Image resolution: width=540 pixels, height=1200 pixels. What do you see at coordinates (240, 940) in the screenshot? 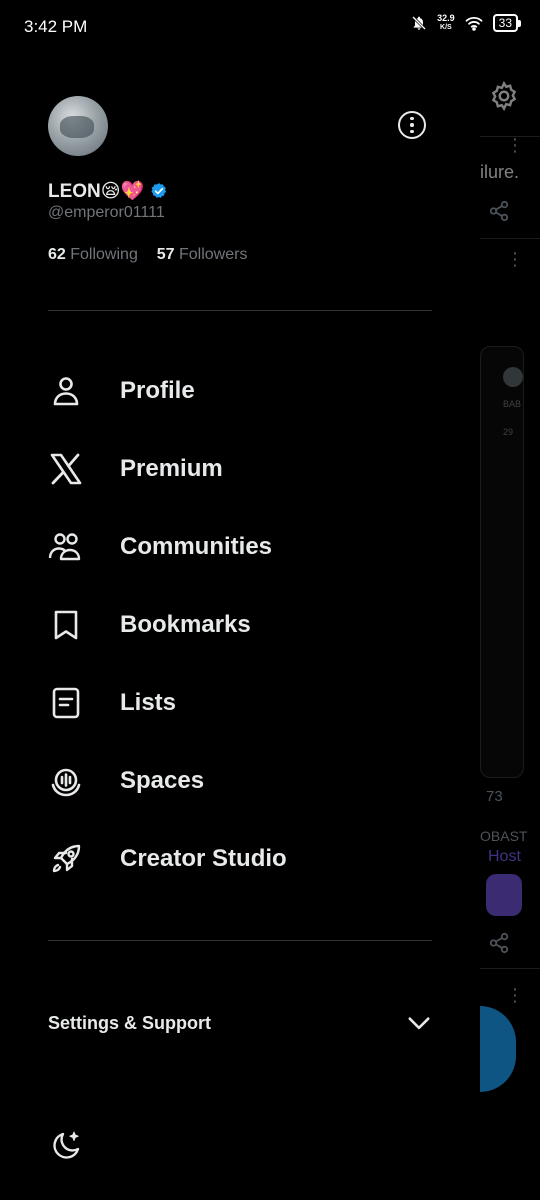
I see `divider-bottom` at bounding box center [240, 940].